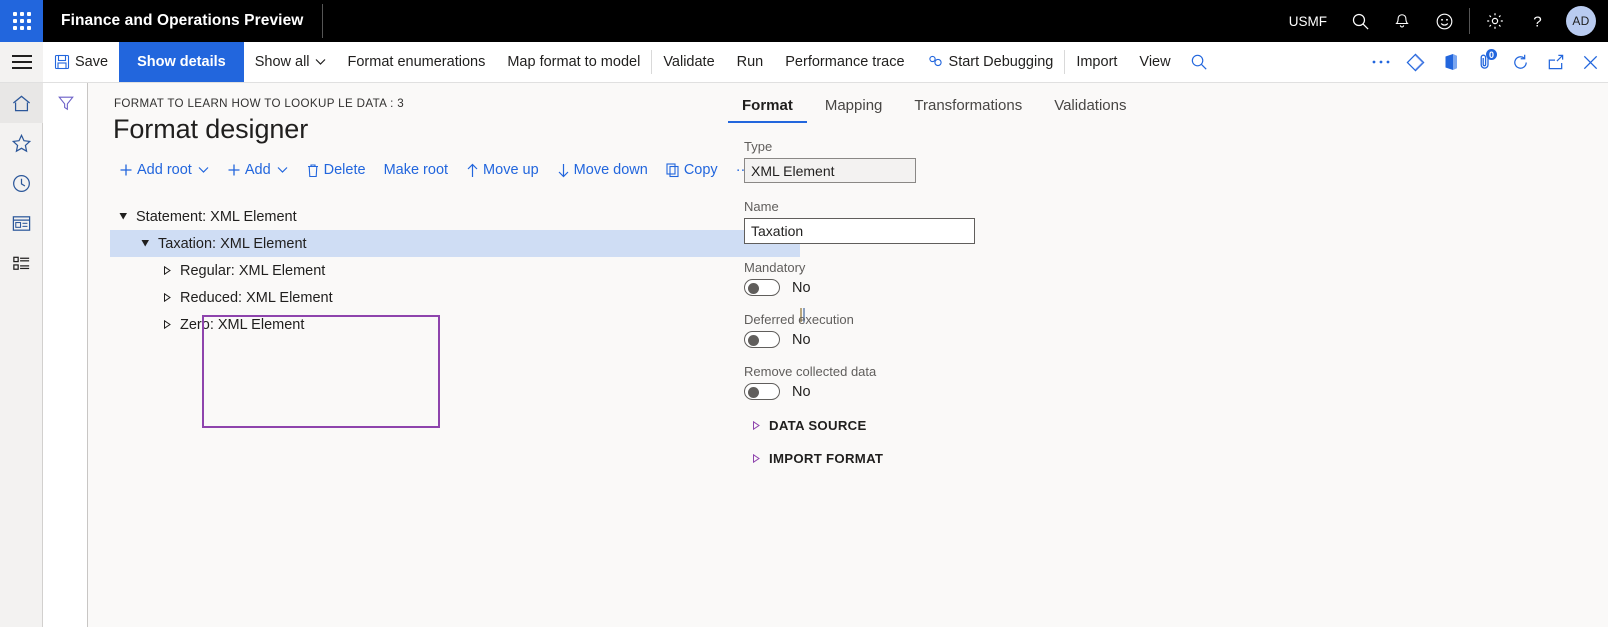 The image size is (1608, 627). I want to click on deferred-execution-label: Deferred execution, so click(799, 319).